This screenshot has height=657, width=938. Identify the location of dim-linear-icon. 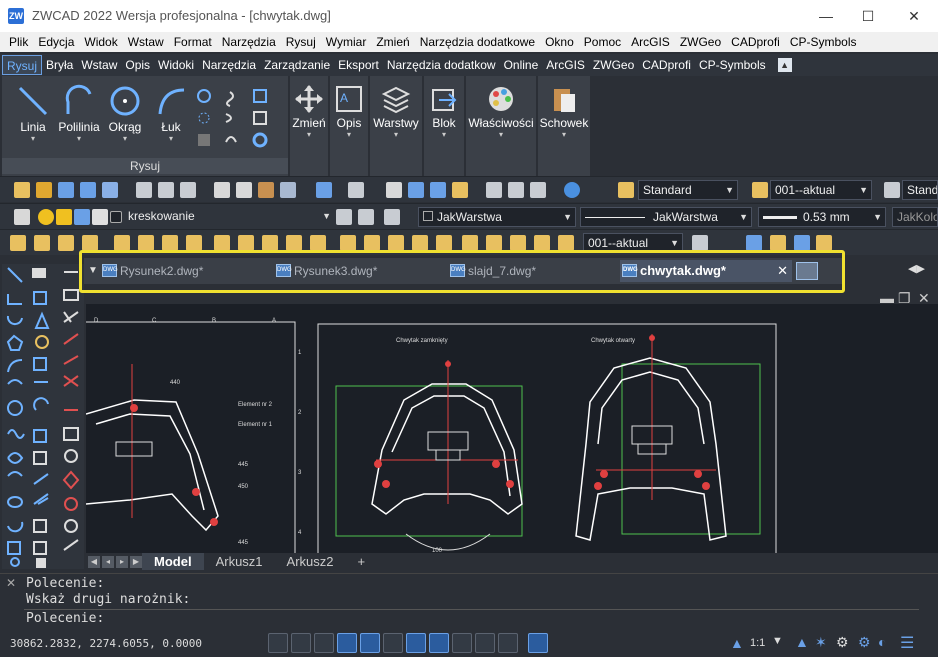
(18, 243).